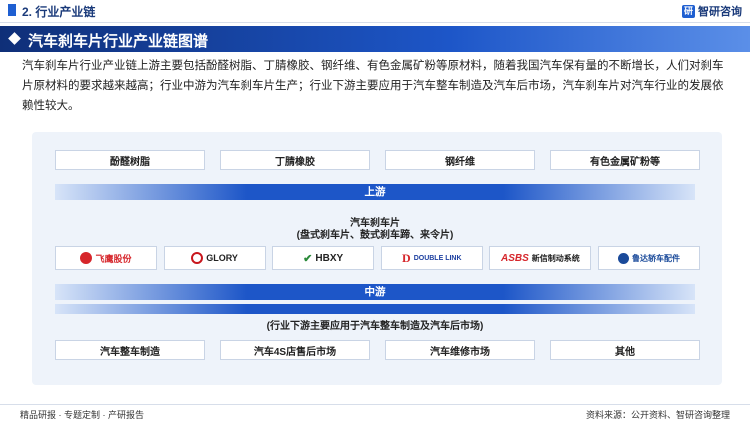 The width and height of the screenshot is (750, 421). I want to click on company-card: GLORY, so click(214, 258).